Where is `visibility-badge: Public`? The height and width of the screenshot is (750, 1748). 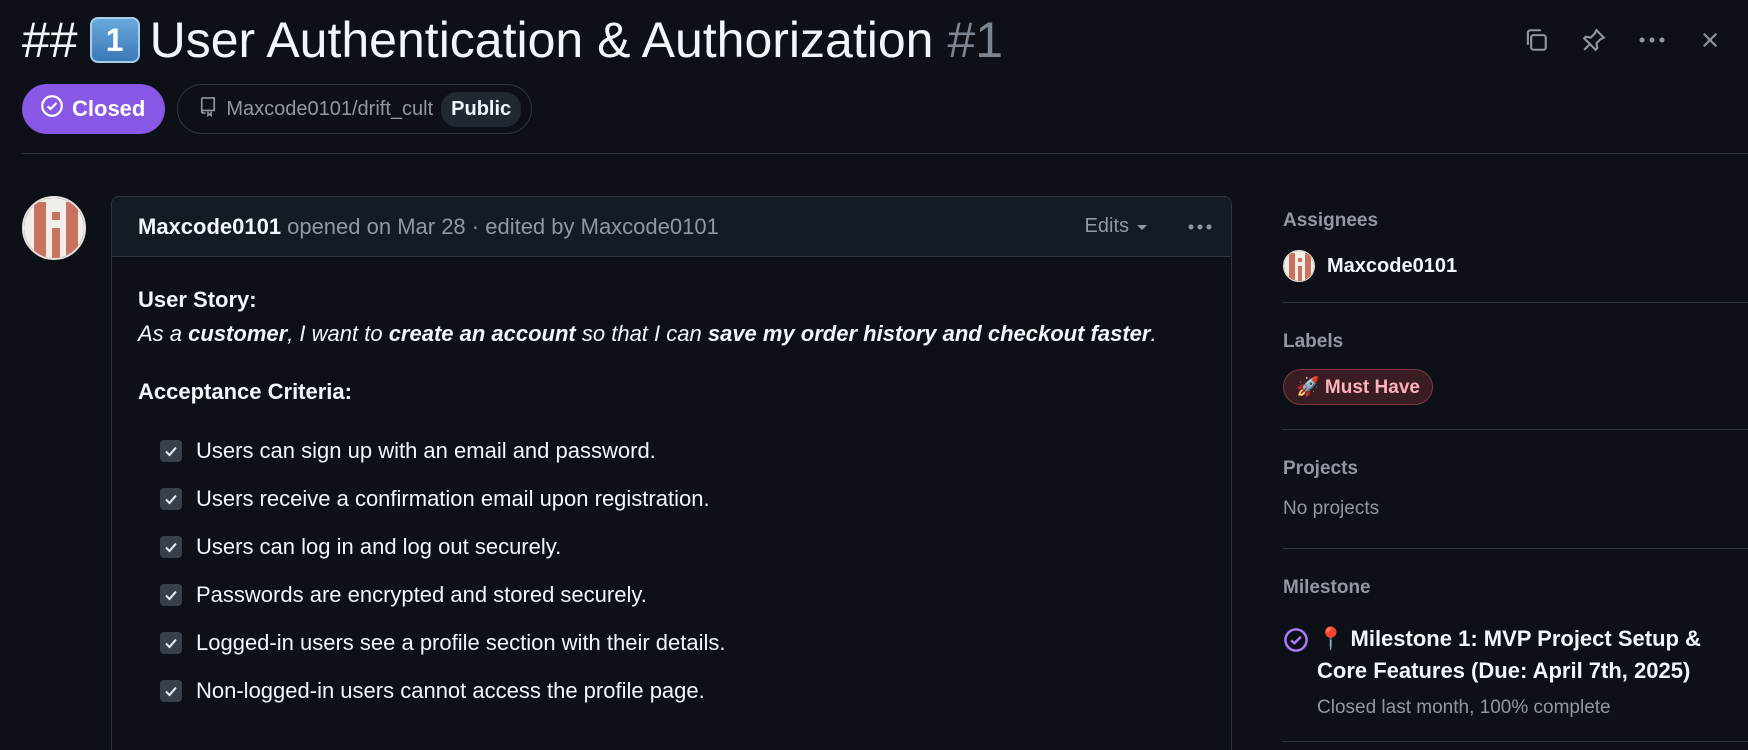
visibility-badge: Public is located at coordinates (481, 109).